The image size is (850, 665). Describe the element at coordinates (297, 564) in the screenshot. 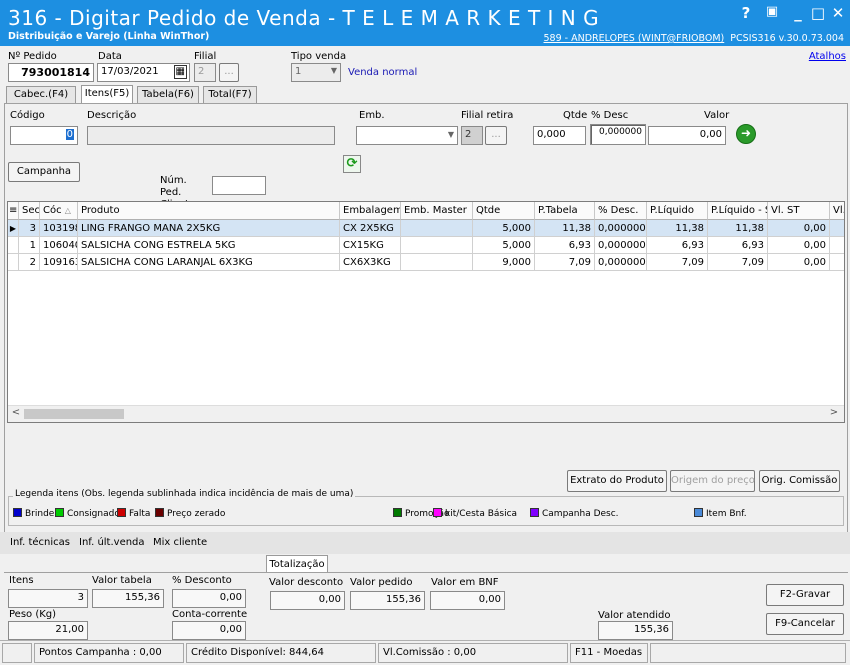

I see `tab-totalizacao: Totalização` at that location.